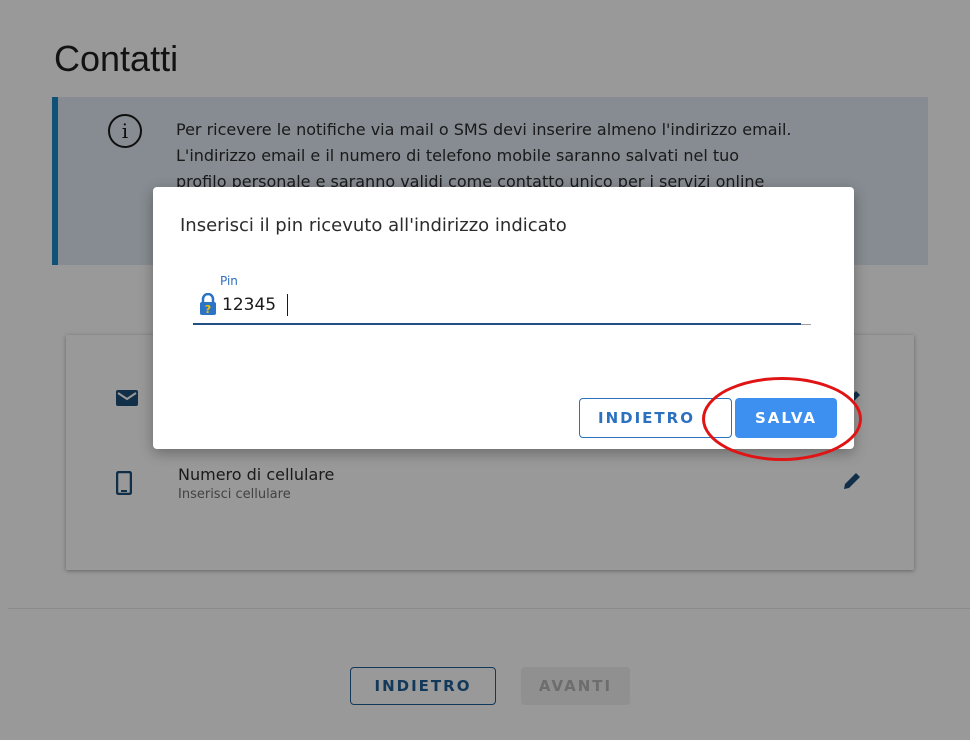  Describe the element at coordinates (229, 281) in the screenshot. I see `pin-label: Pin` at that location.